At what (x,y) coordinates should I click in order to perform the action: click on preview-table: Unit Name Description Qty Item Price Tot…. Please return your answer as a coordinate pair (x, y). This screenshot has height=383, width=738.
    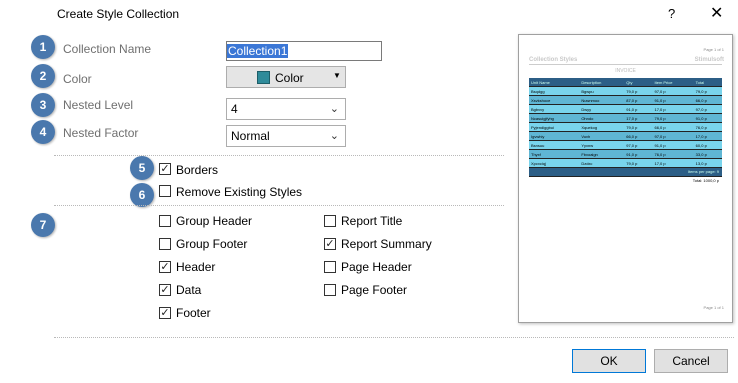
    Looking at the image, I should click on (625, 131).